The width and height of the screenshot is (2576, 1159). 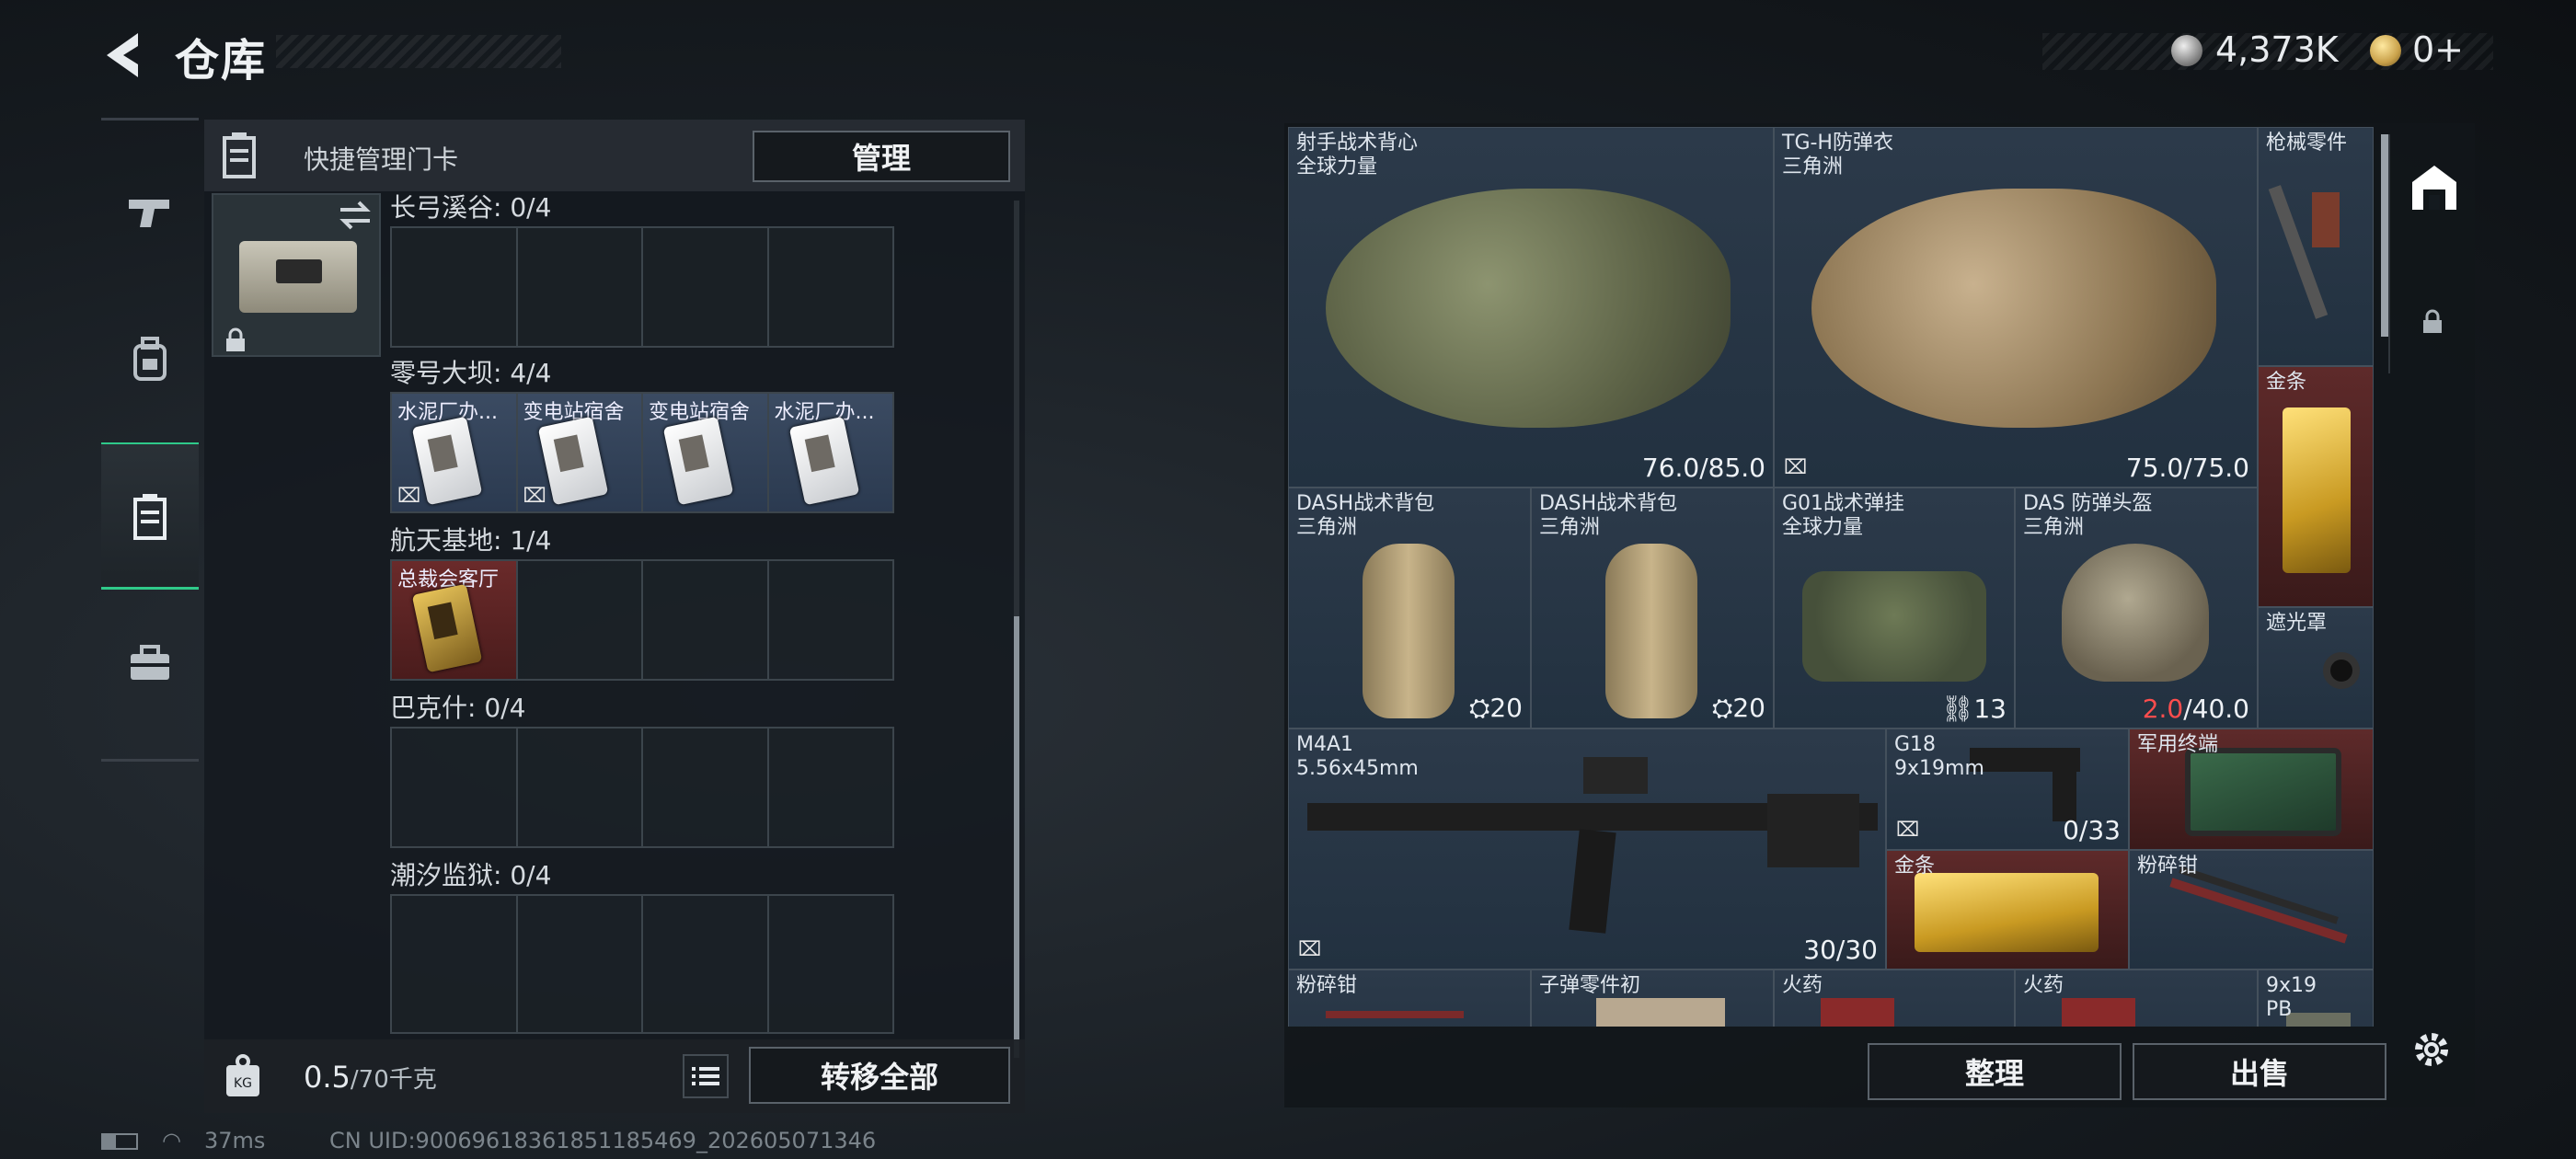 I want to click on toolbox-icon, so click(x=150, y=662).